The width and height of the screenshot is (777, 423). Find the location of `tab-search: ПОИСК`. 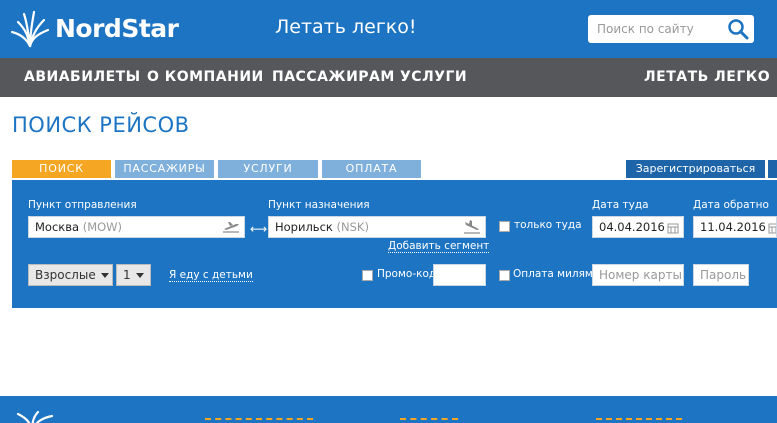

tab-search: ПОИСК is located at coordinates (61, 169).